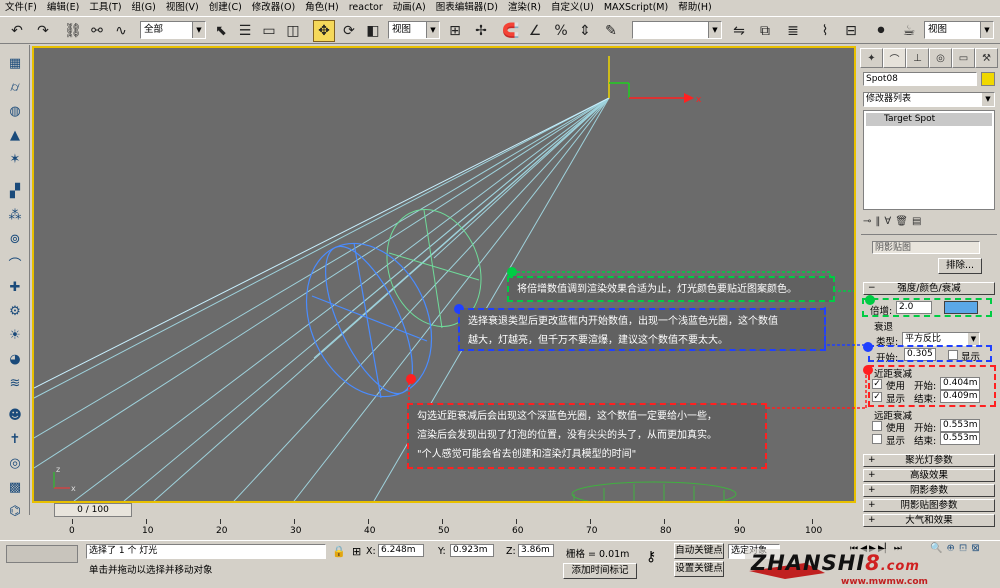 The height and width of the screenshot is (588, 1000). Describe the element at coordinates (324, 31) in the screenshot. I see `select-and-move-icon: ✥` at that location.